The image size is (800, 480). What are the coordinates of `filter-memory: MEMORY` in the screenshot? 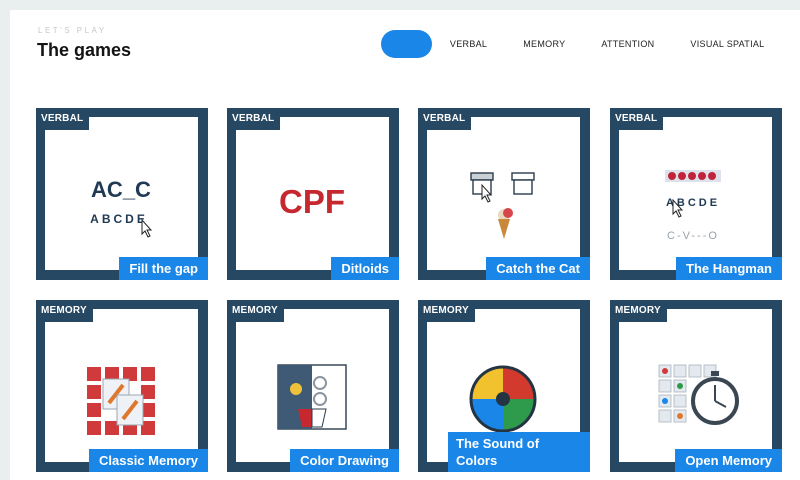 It's located at (544, 44).